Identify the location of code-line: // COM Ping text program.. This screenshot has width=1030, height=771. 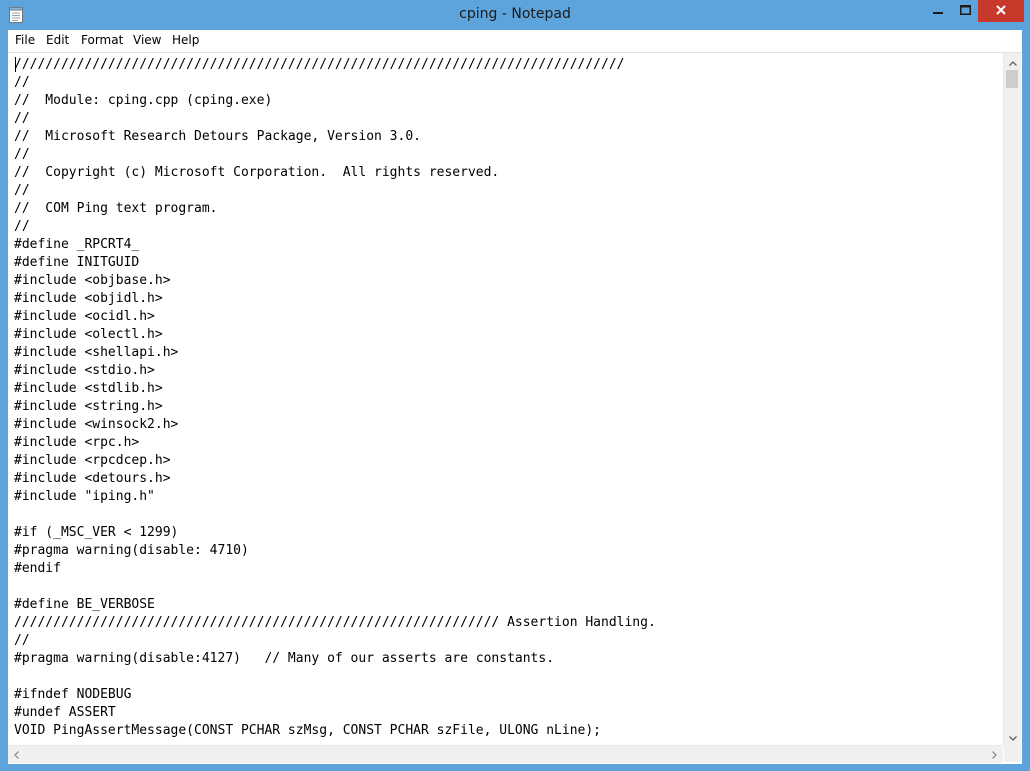
(116, 208).